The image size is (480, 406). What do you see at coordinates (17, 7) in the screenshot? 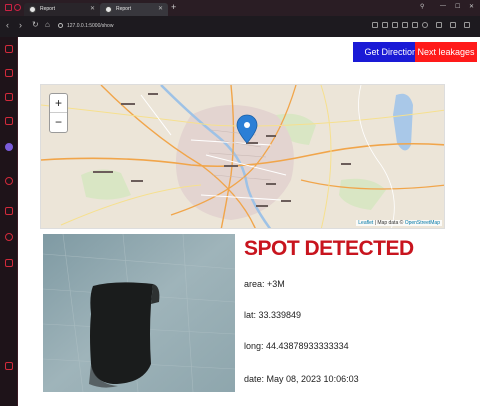
I see `browser-logo-icon` at bounding box center [17, 7].